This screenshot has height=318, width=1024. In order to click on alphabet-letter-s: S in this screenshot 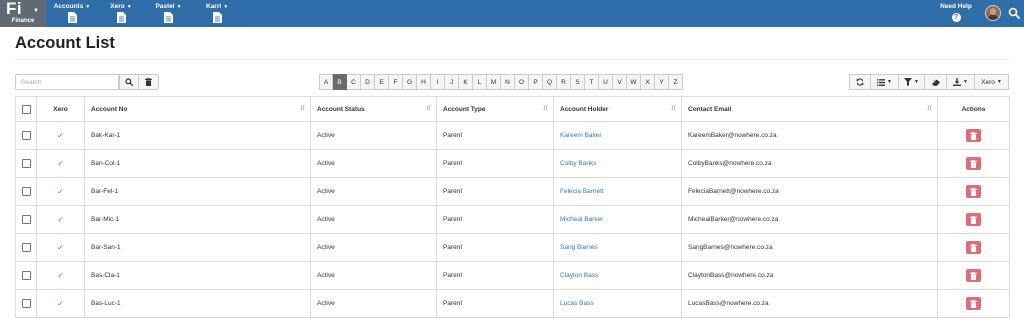, I will do `click(578, 82)`.